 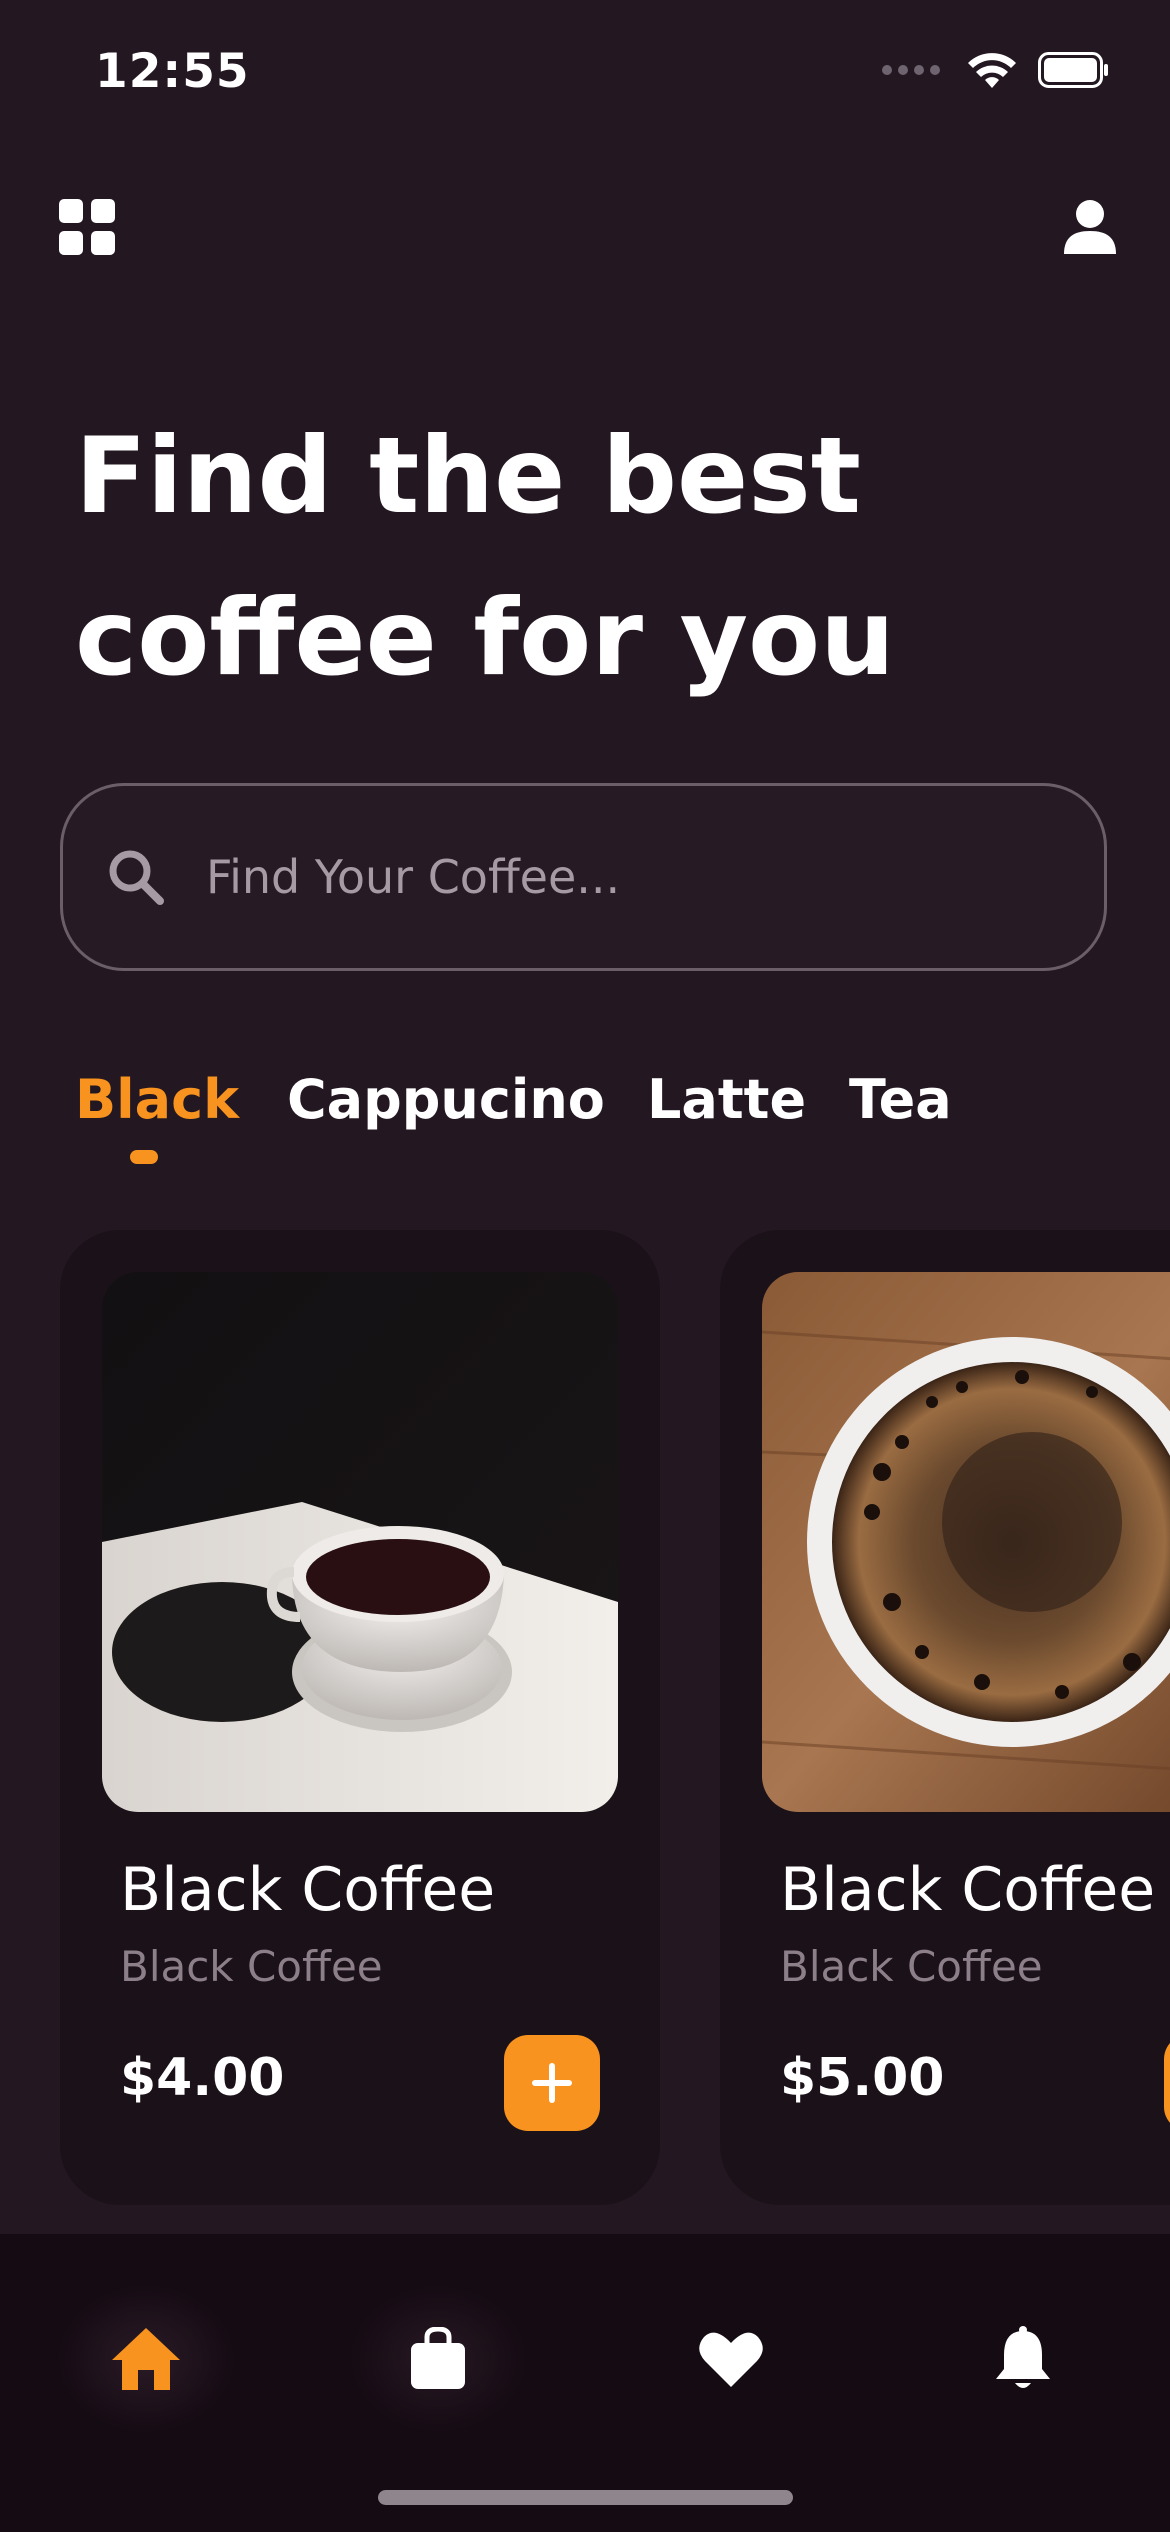 What do you see at coordinates (172, 71) in the screenshot?
I see `status-time: 12:55` at bounding box center [172, 71].